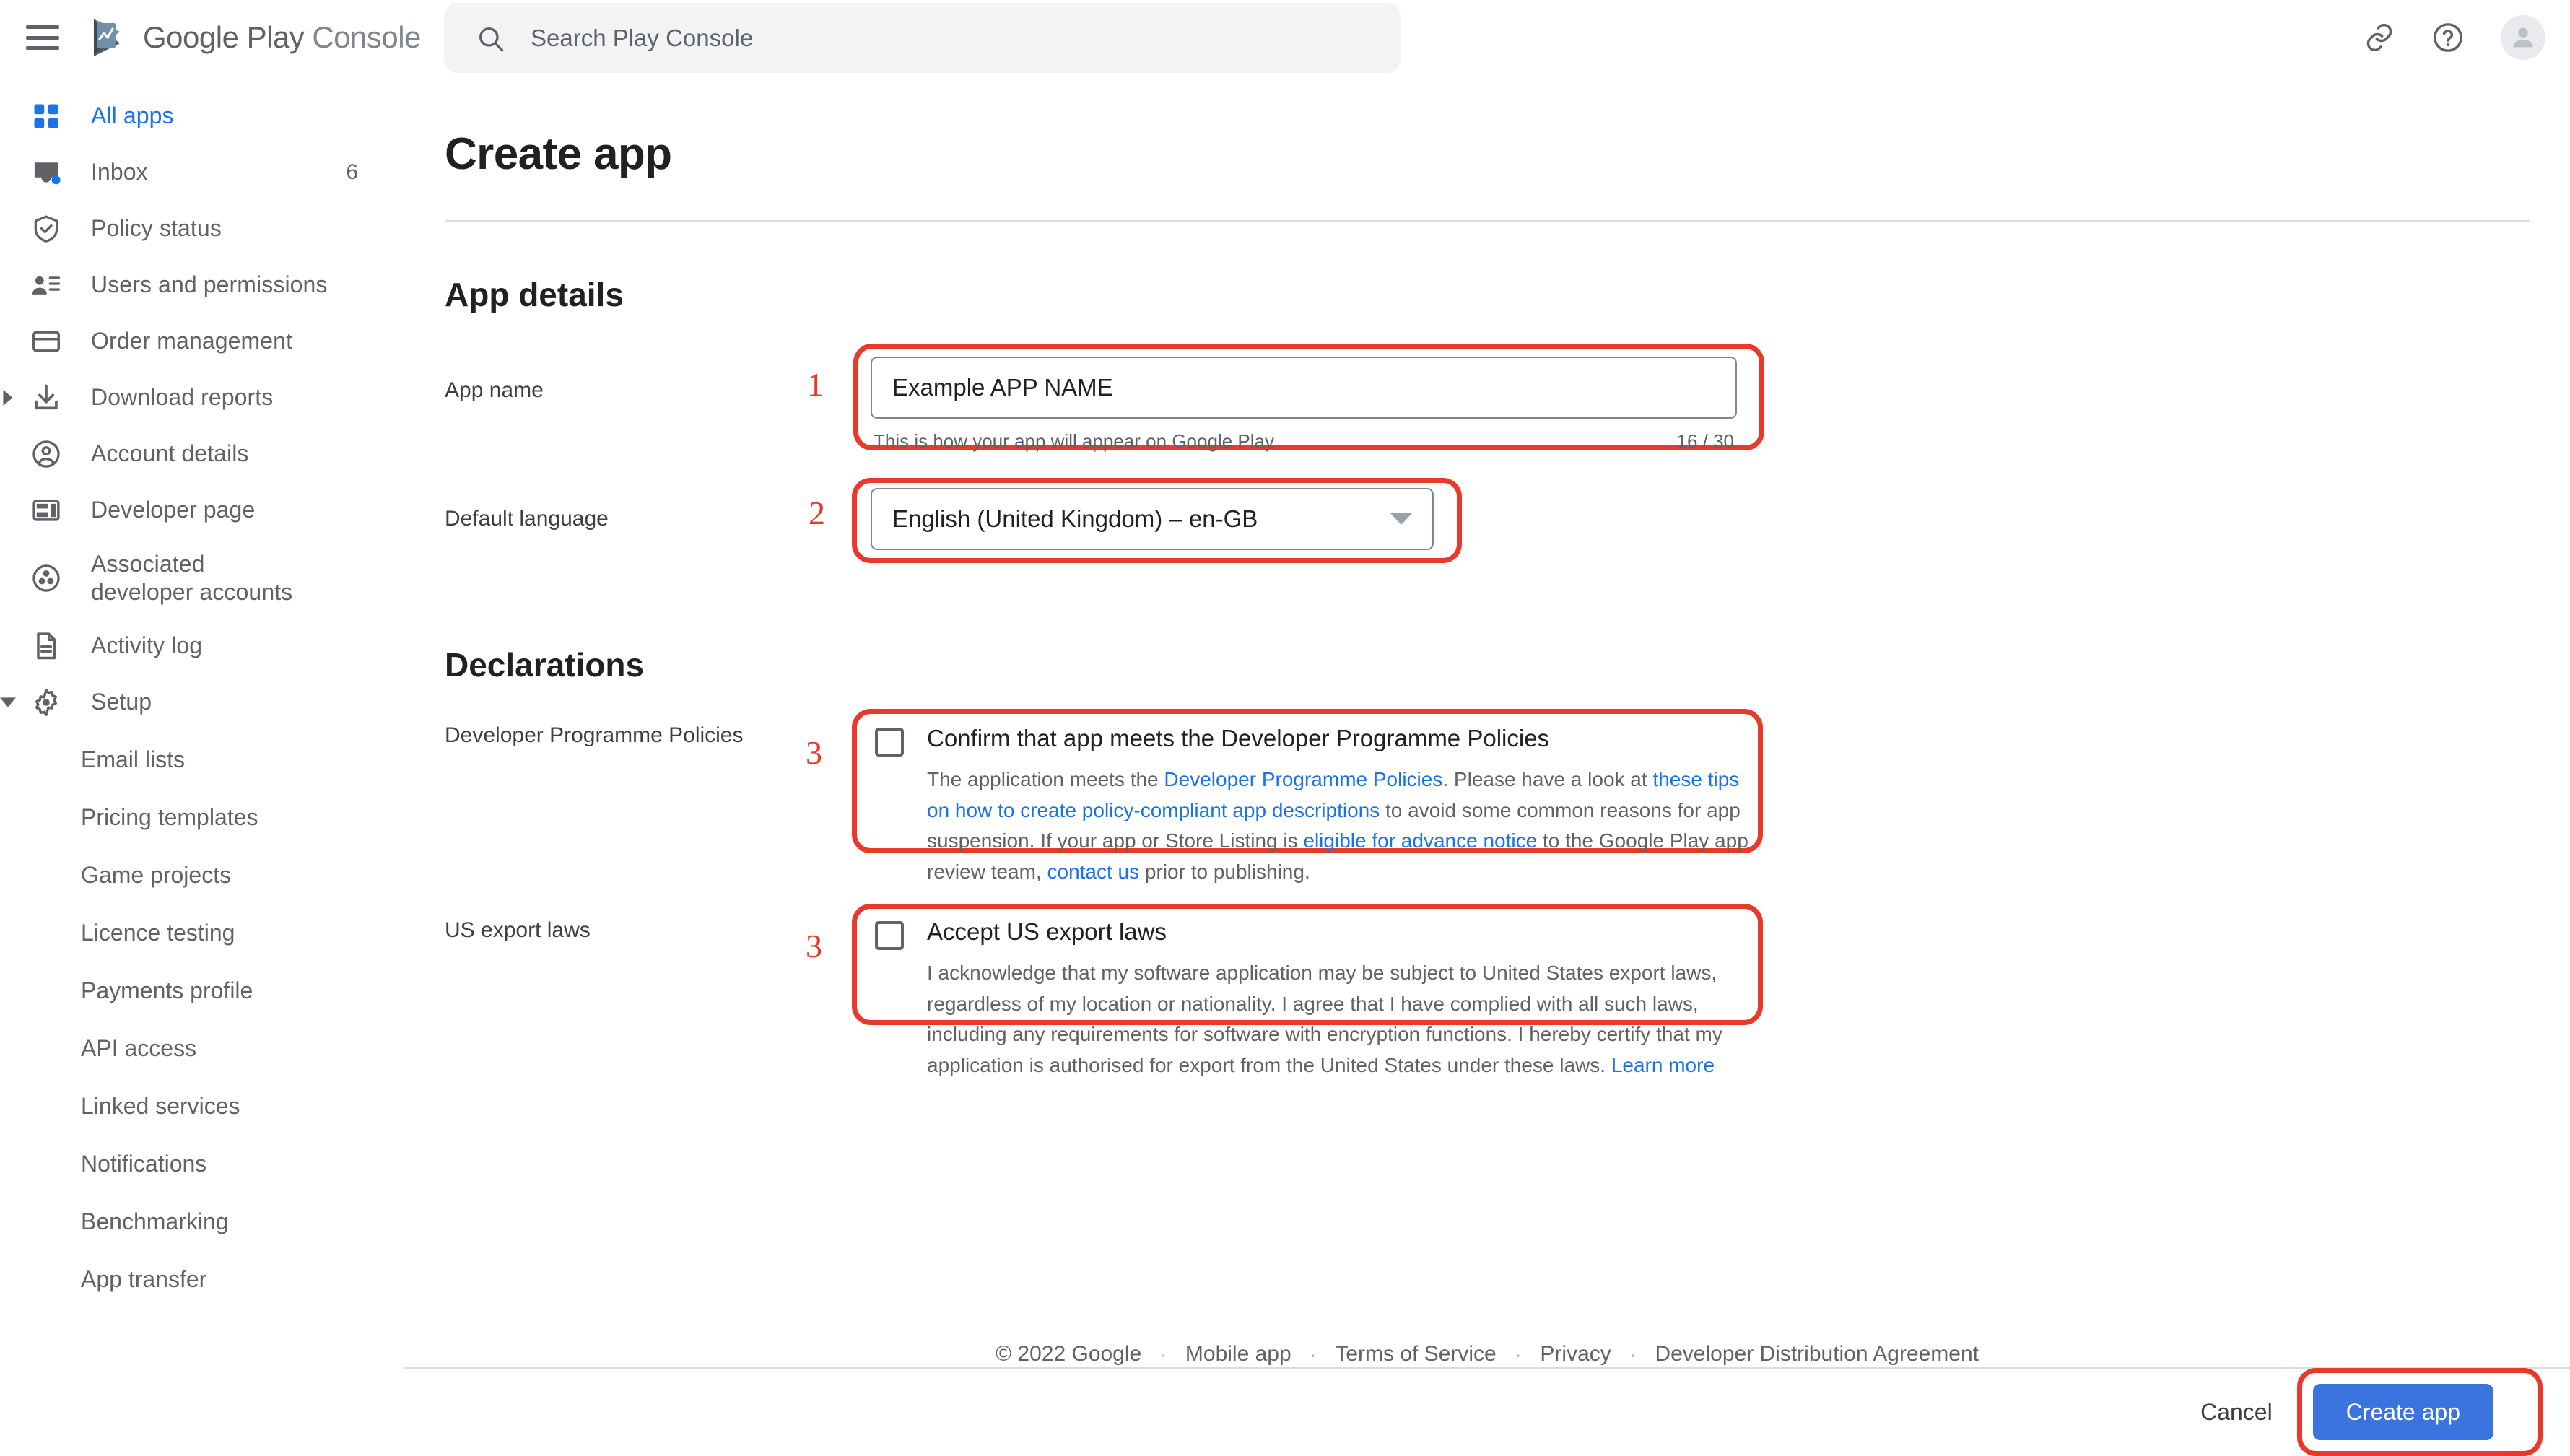 The height and width of the screenshot is (1456, 2570). Describe the element at coordinates (46, 578) in the screenshot. I see `associated-accounts-icon` at that location.